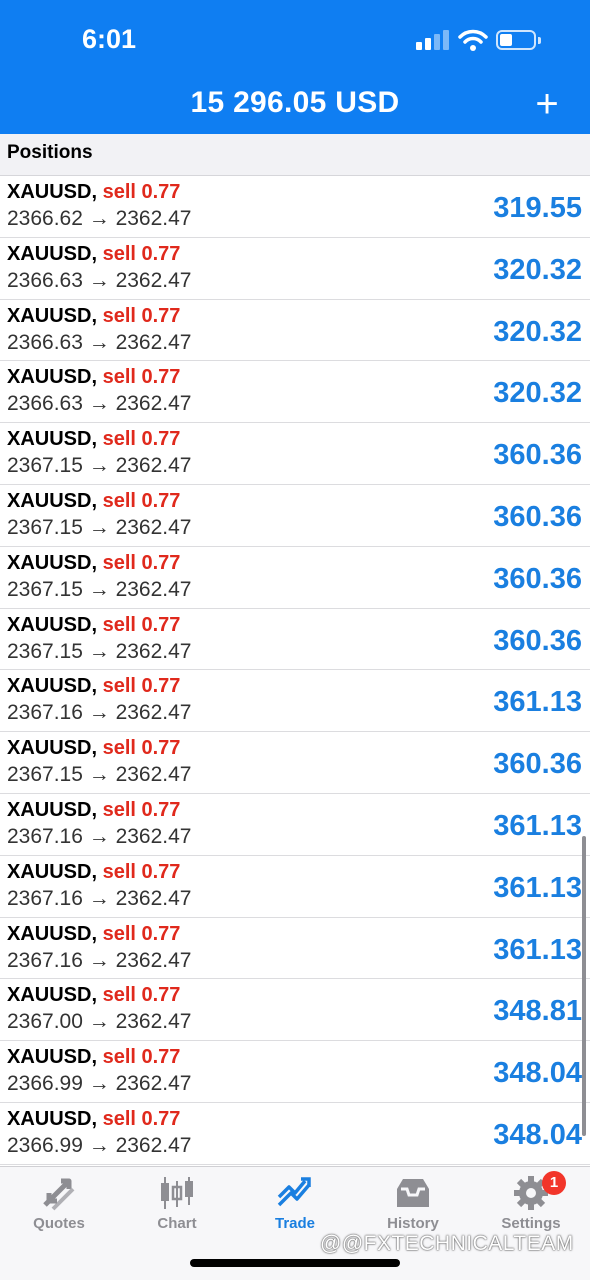 The width and height of the screenshot is (590, 1280). Describe the element at coordinates (447, 1243) in the screenshot. I see `watermark: @@FXTECHNICALTEAM` at that location.